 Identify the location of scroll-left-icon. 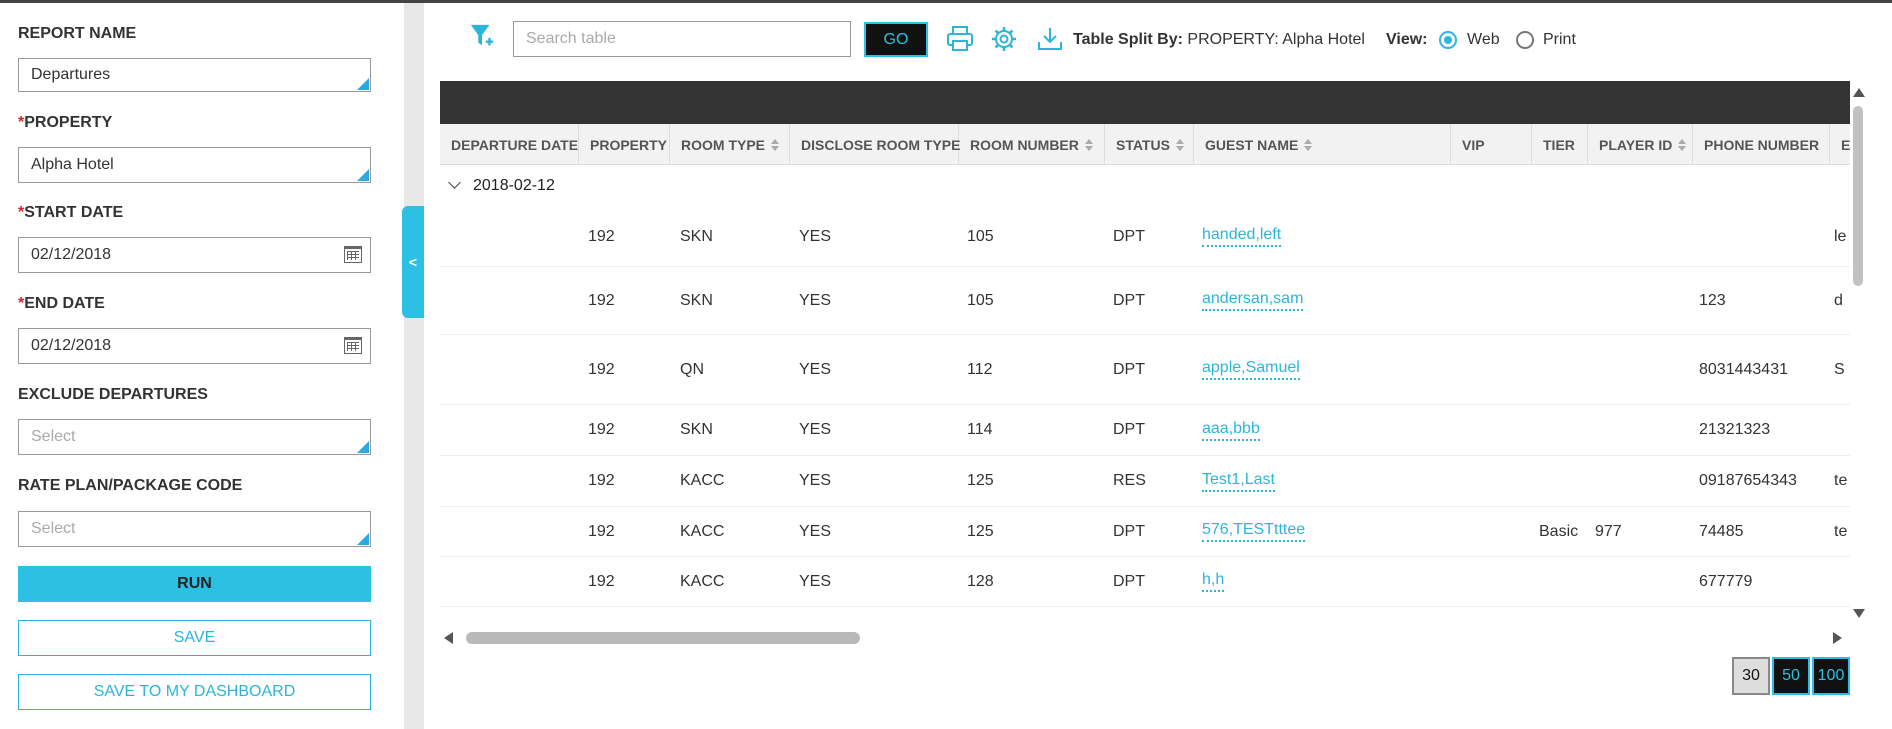
(448, 638).